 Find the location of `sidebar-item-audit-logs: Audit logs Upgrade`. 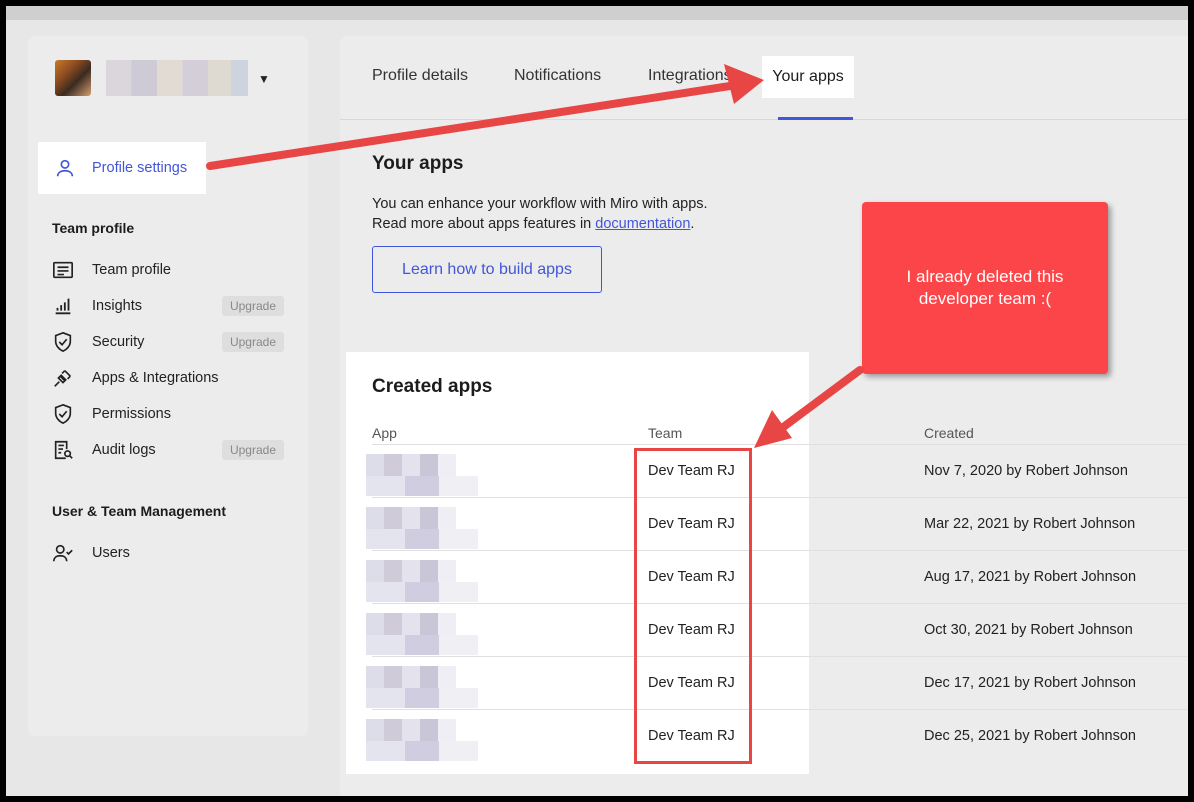

sidebar-item-audit-logs: Audit logs Upgrade is located at coordinates (168, 450).